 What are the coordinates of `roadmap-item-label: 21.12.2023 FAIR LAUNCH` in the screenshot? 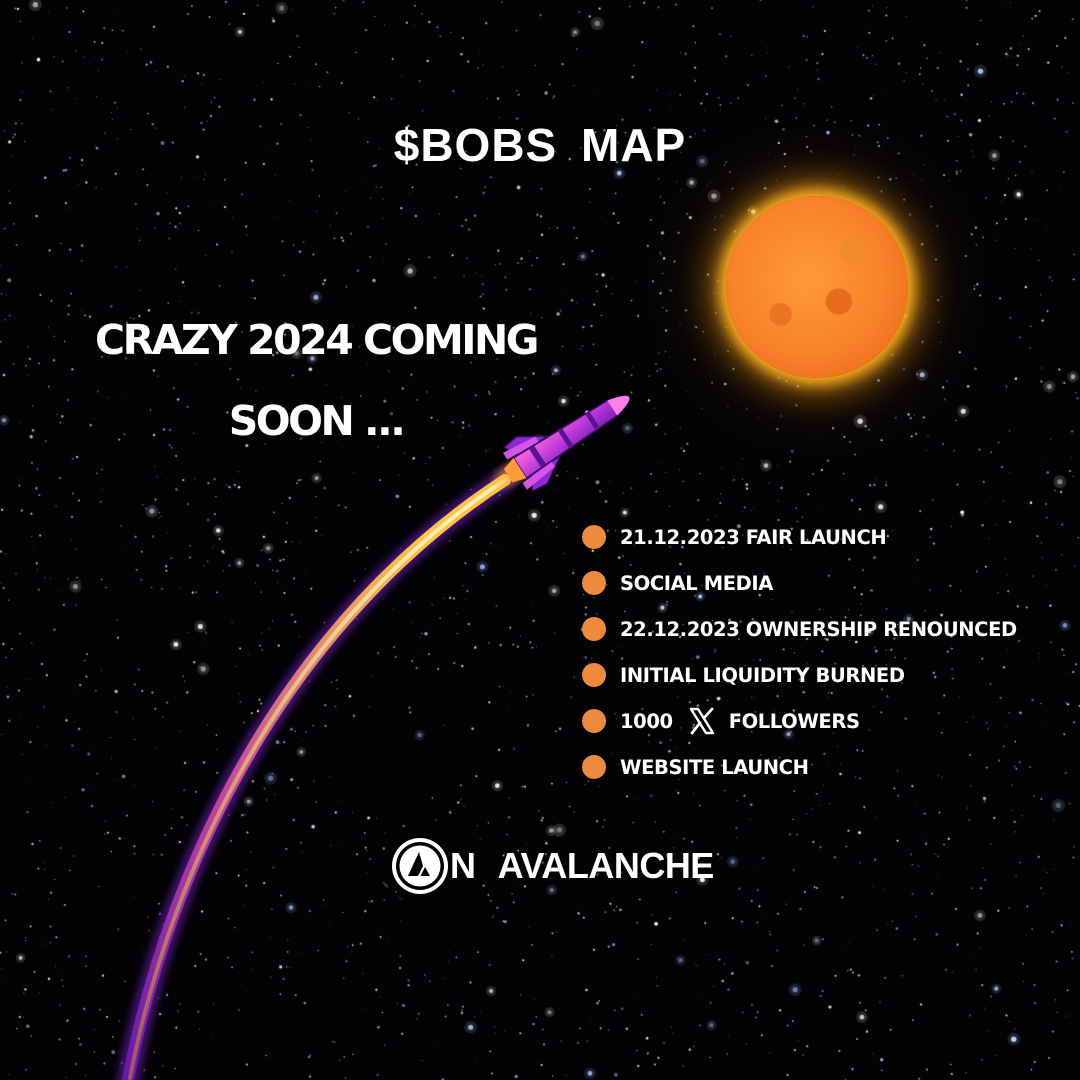 It's located at (753, 537).